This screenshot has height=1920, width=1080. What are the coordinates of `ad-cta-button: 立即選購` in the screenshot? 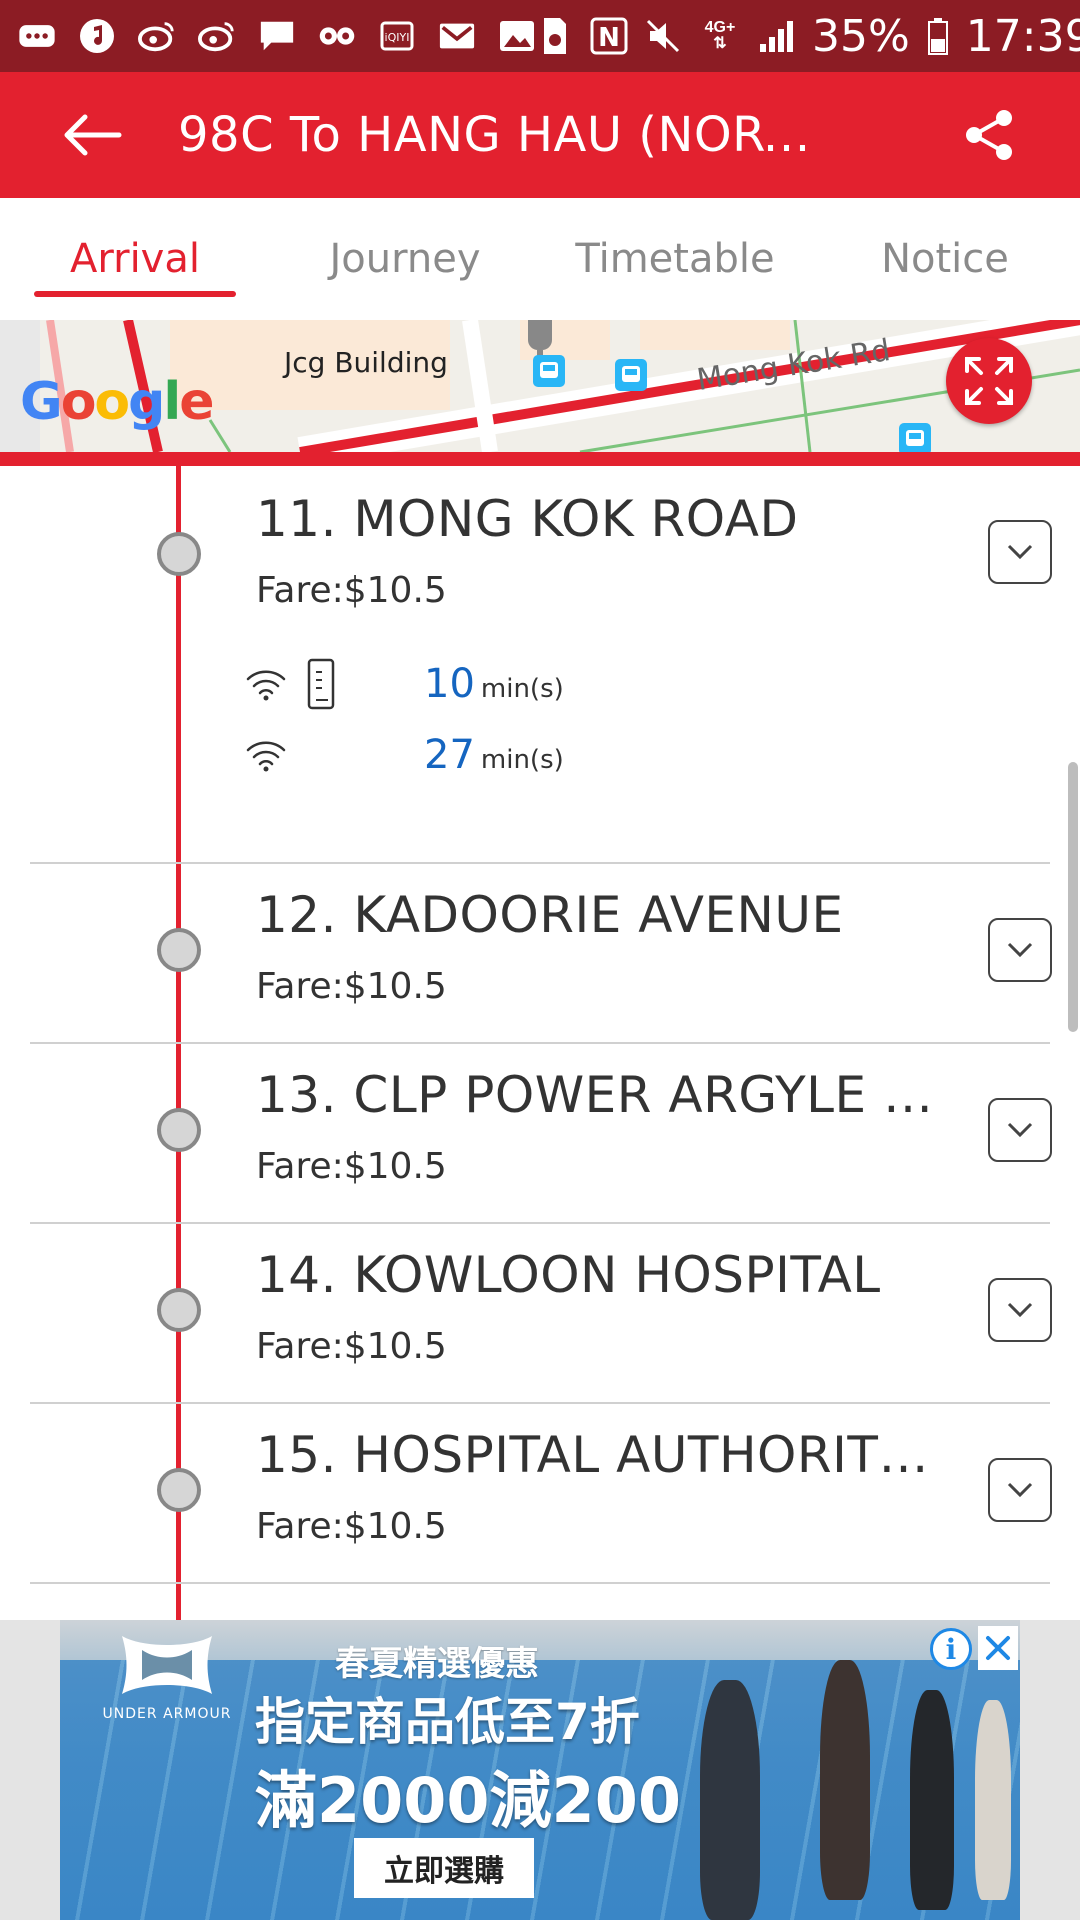 It's located at (444, 1868).